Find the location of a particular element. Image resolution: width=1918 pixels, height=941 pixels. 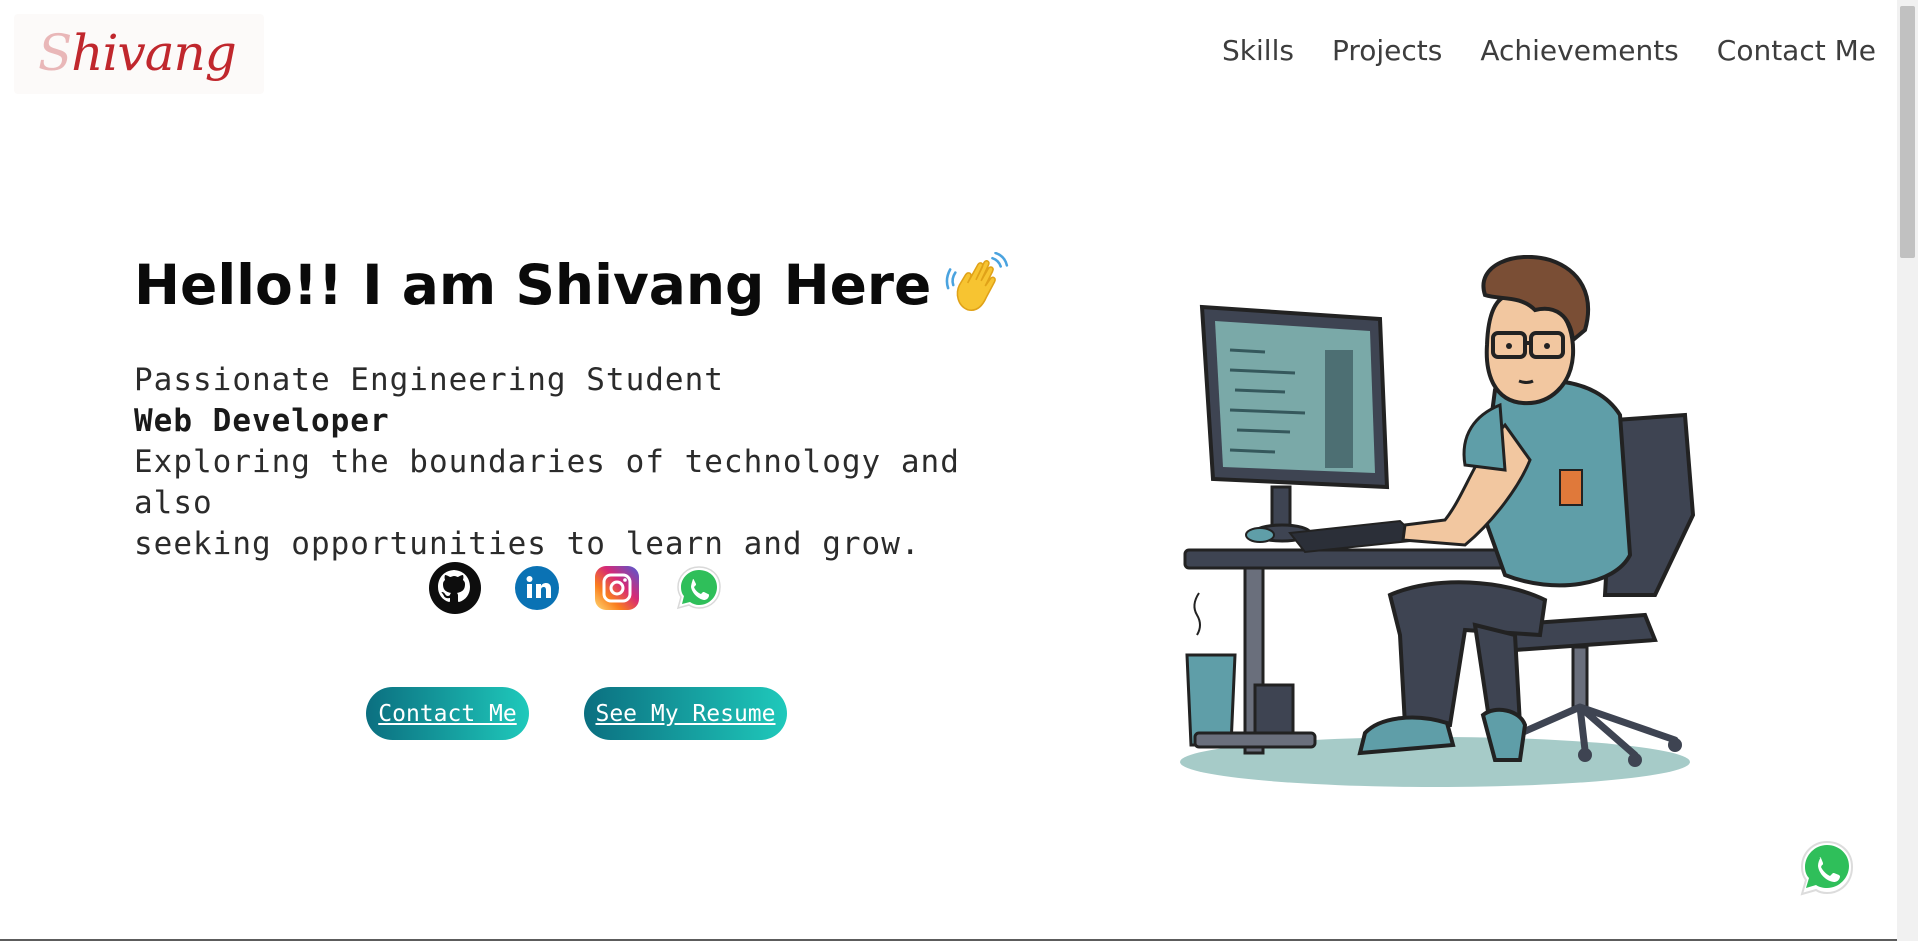

waving-hand-icon is located at coordinates (977, 281).